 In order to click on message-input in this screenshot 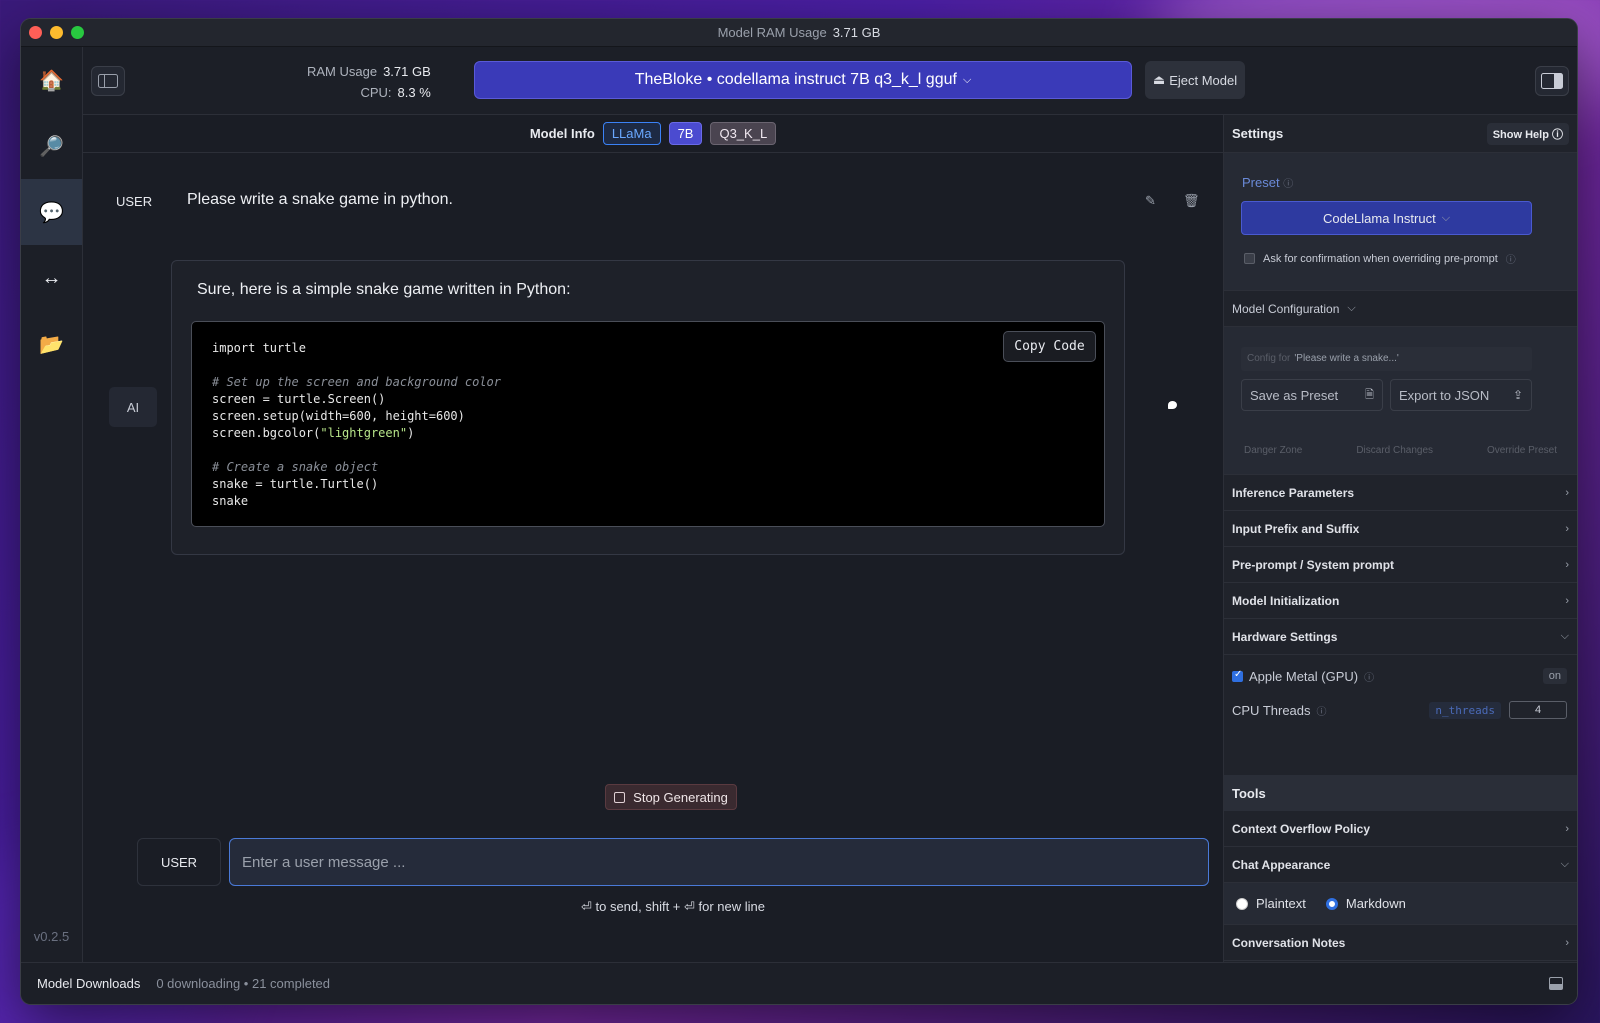, I will do `click(719, 862)`.